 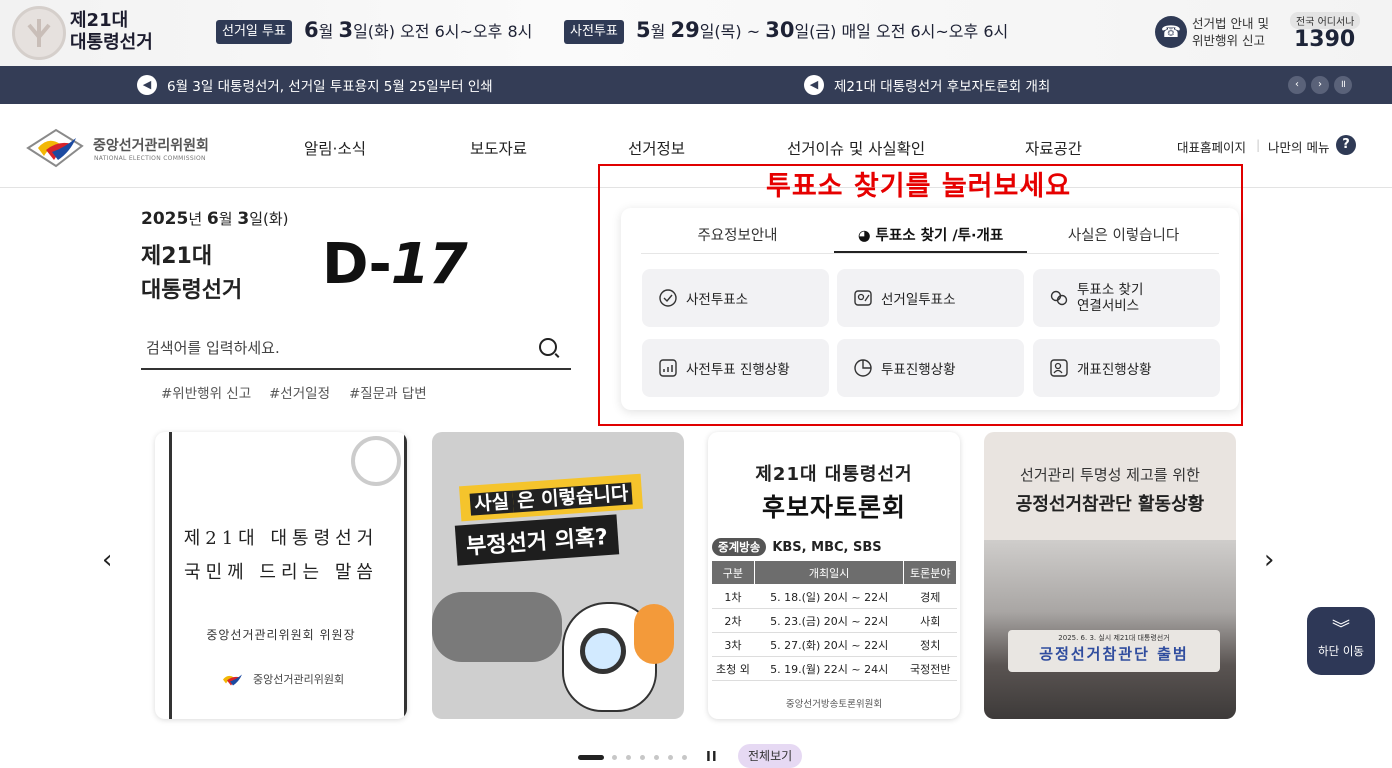 I want to click on tag-violation-report: #위반행위 신고, so click(x=206, y=392).